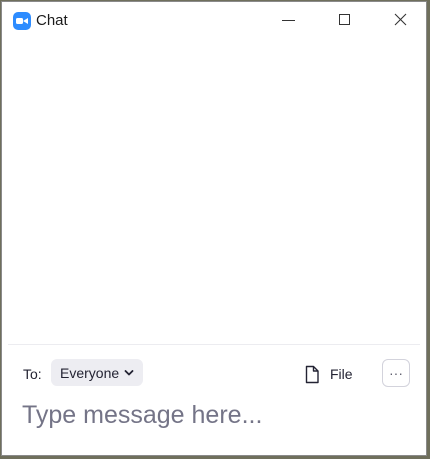  What do you see at coordinates (32, 374) in the screenshot?
I see `to-label: To:` at bounding box center [32, 374].